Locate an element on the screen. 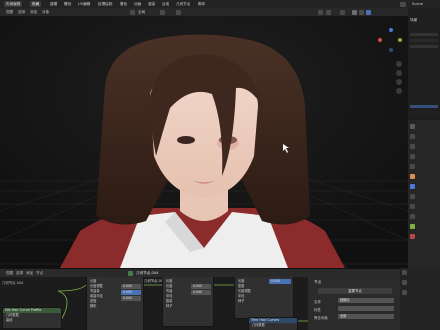  reset-node-button: 重置节点 is located at coordinates (355, 291).